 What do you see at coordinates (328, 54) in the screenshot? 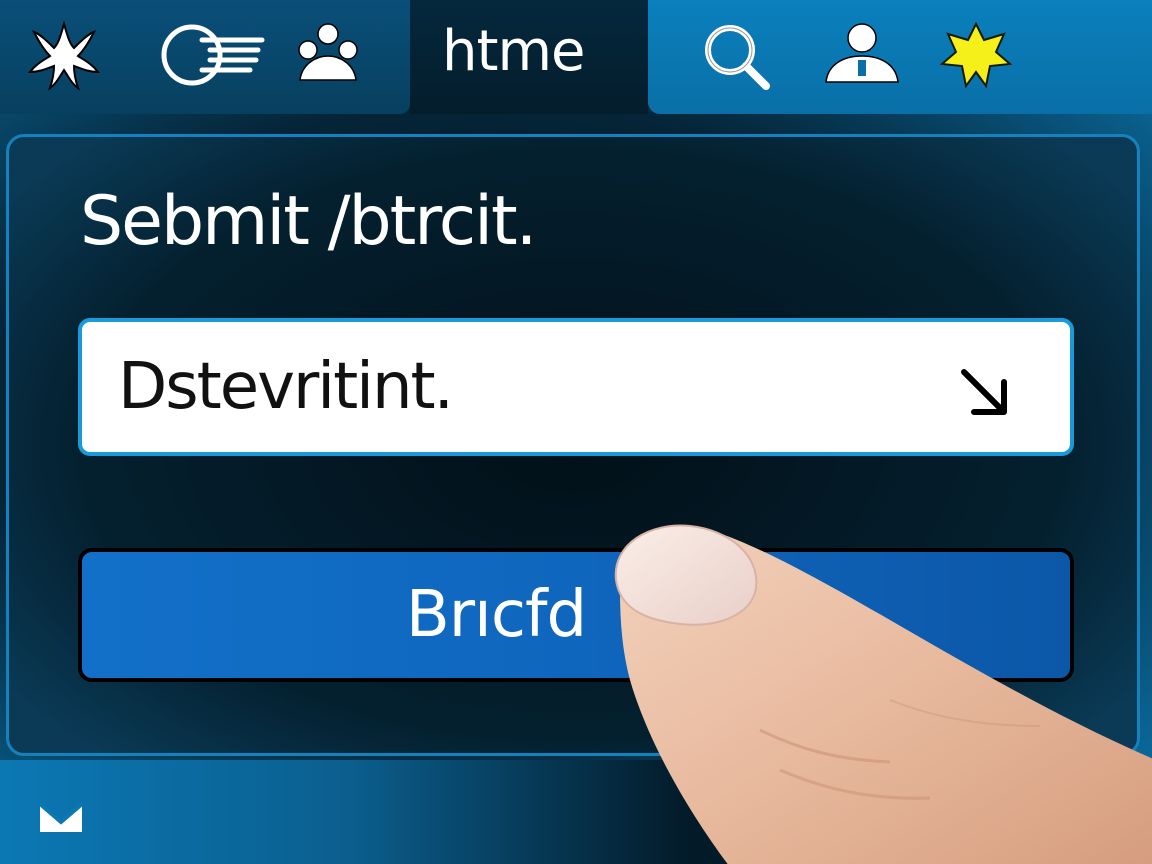
I see `paw-icon` at bounding box center [328, 54].